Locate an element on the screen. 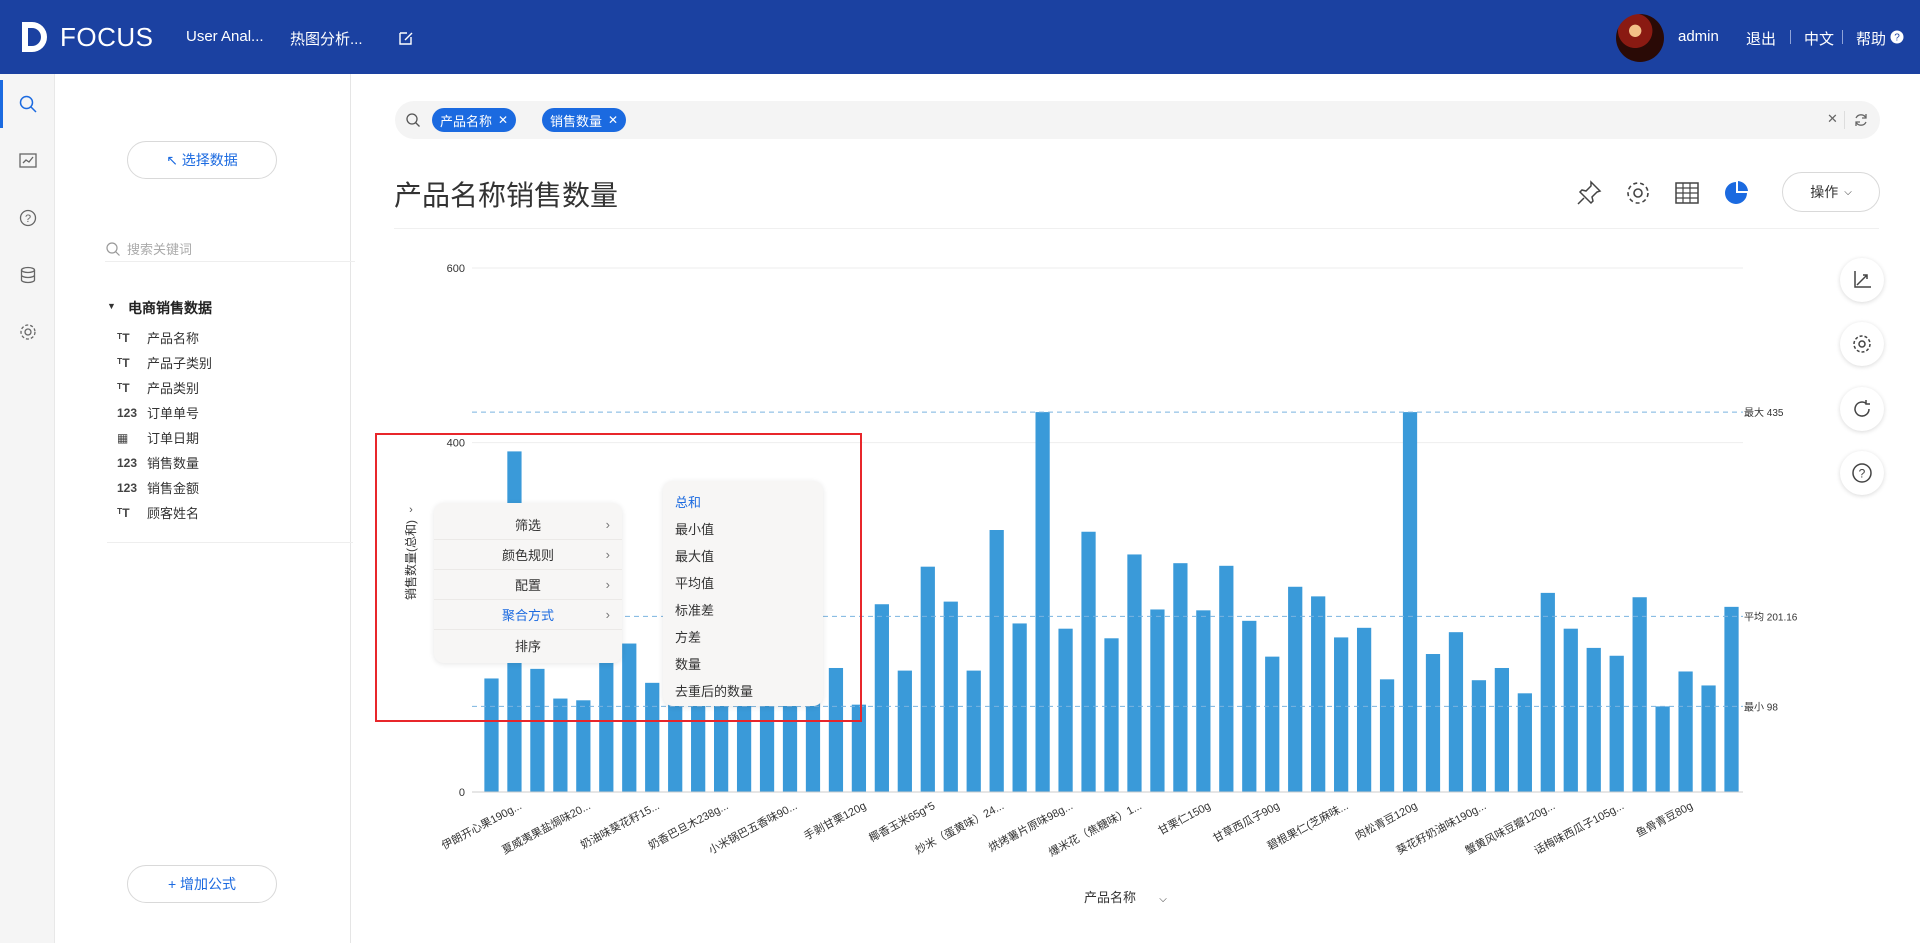  operate-label: 操作 is located at coordinates (1824, 192).